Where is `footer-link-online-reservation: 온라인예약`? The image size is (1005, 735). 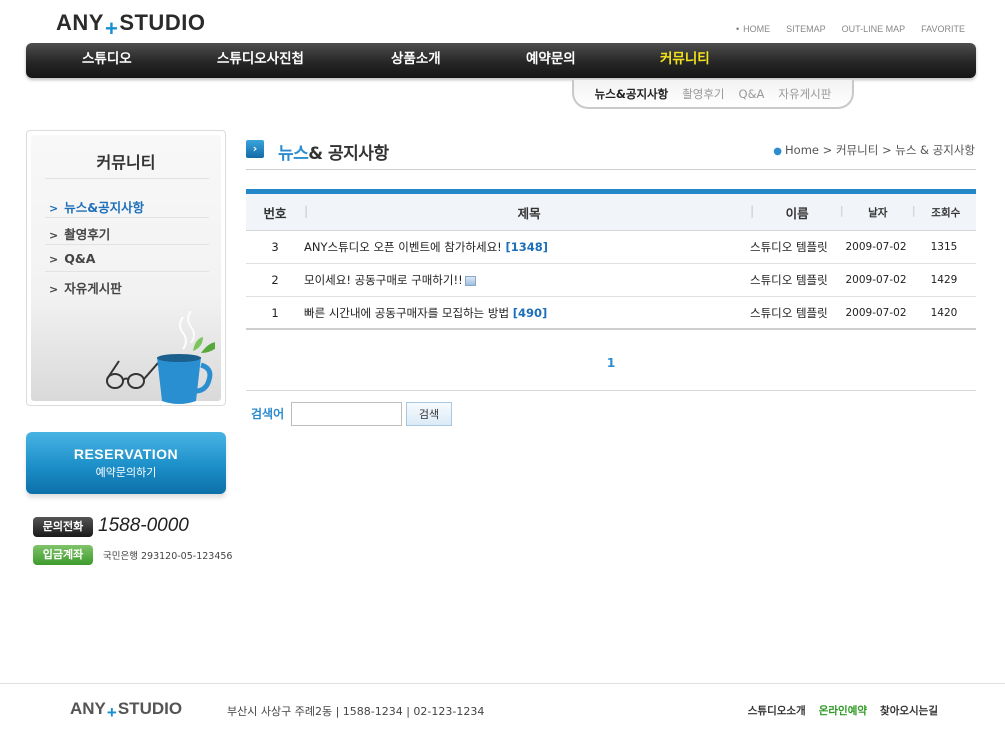
footer-link-online-reservation: 온라인예약 is located at coordinates (843, 710).